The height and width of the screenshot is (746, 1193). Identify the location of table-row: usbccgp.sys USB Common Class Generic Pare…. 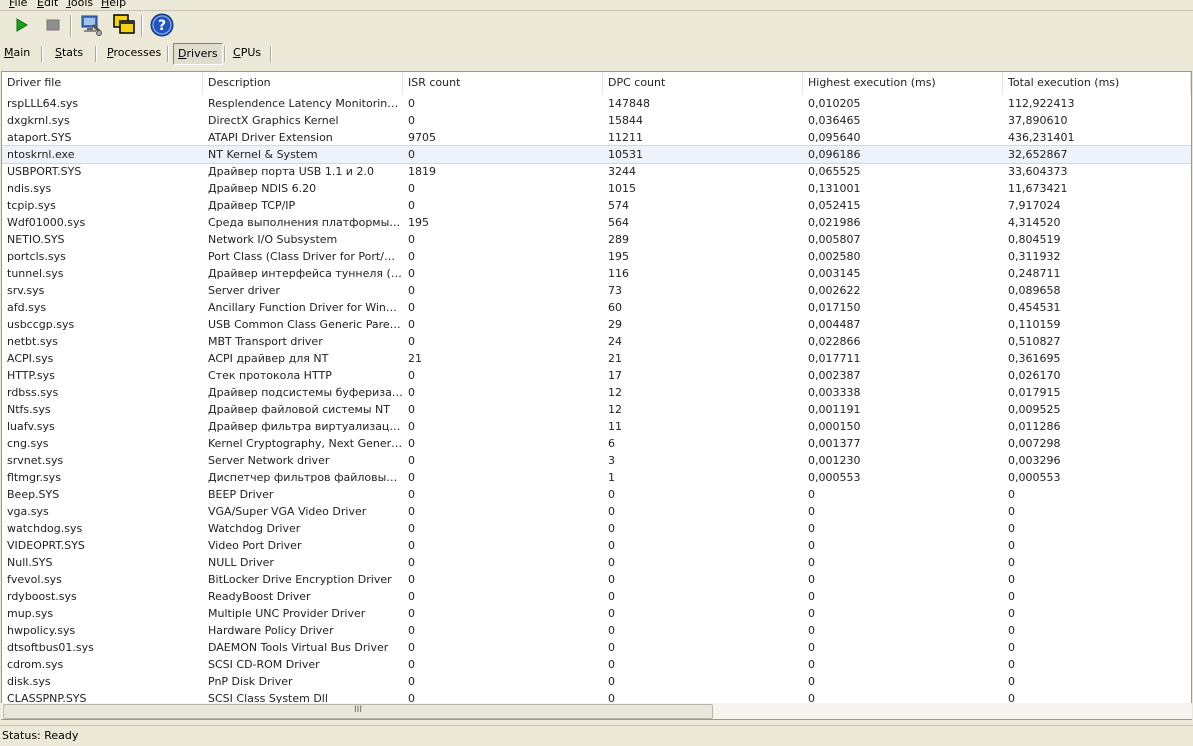
(596, 324).